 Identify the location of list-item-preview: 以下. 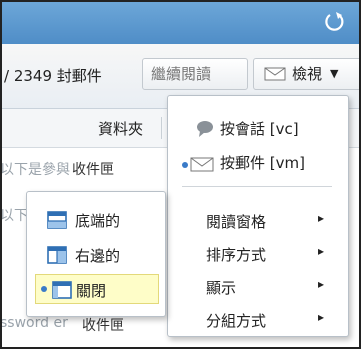
(14, 216).